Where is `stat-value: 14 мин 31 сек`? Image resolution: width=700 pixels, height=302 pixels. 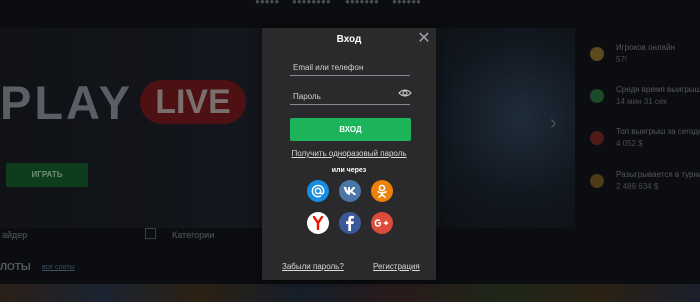
stat-value: 14 мин 31 сек is located at coordinates (641, 101).